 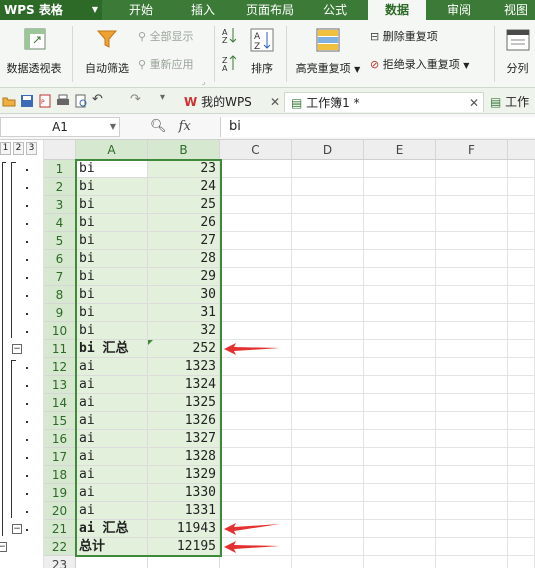 I want to click on cell-b: 29, so click(x=184, y=277).